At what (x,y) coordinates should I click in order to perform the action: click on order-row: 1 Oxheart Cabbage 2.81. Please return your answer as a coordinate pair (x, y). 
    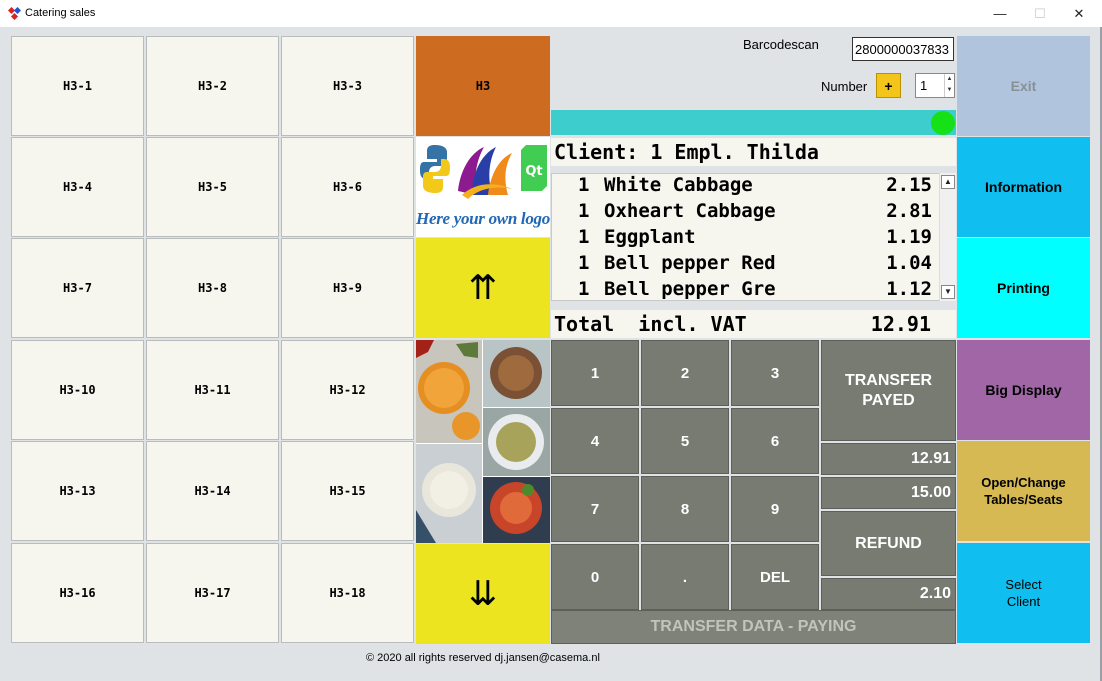
    Looking at the image, I should click on (747, 213).